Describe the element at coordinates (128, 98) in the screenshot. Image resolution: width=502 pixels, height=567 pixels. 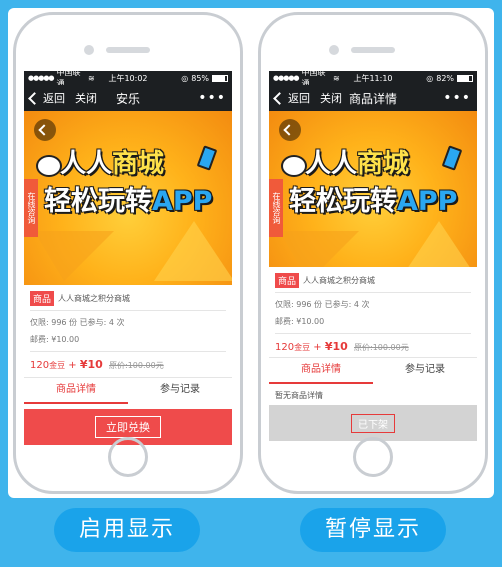
I see `nav-bar: 返回 关闭 安乐 •••` at that location.